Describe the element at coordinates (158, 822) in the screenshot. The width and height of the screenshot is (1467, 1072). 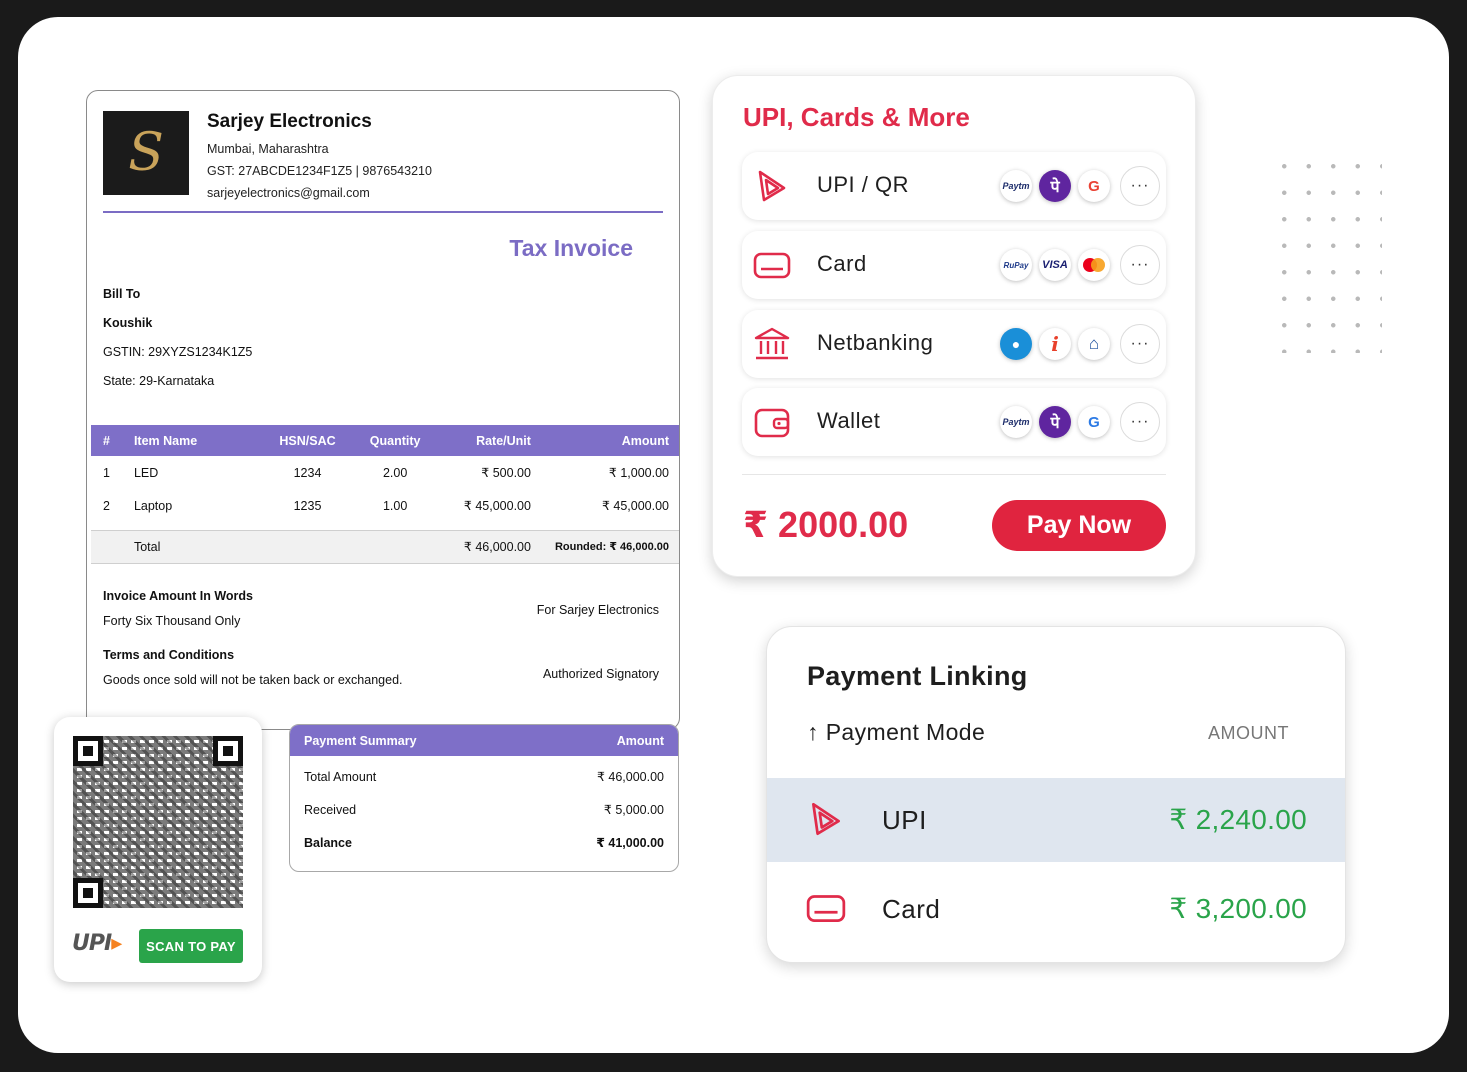
I see `qr-code` at that location.